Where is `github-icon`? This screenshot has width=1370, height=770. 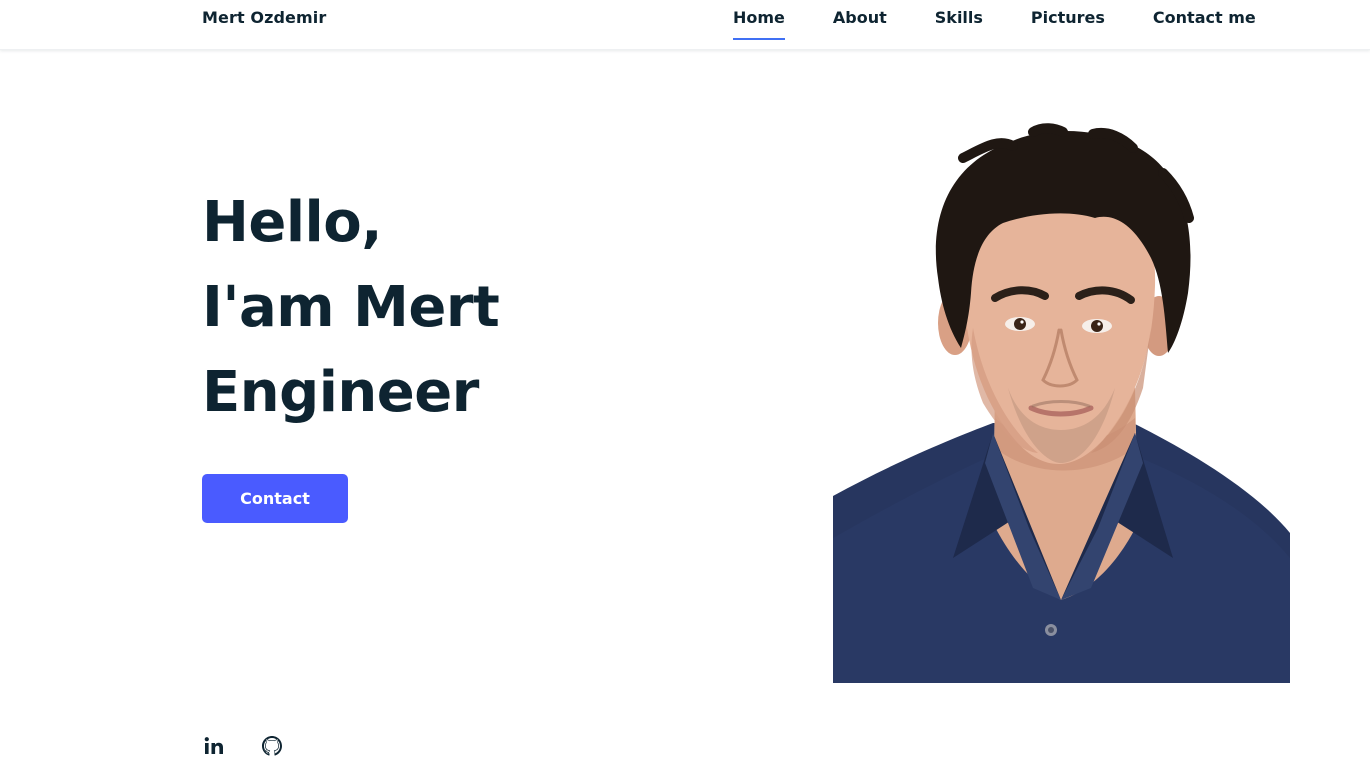 github-icon is located at coordinates (272, 746).